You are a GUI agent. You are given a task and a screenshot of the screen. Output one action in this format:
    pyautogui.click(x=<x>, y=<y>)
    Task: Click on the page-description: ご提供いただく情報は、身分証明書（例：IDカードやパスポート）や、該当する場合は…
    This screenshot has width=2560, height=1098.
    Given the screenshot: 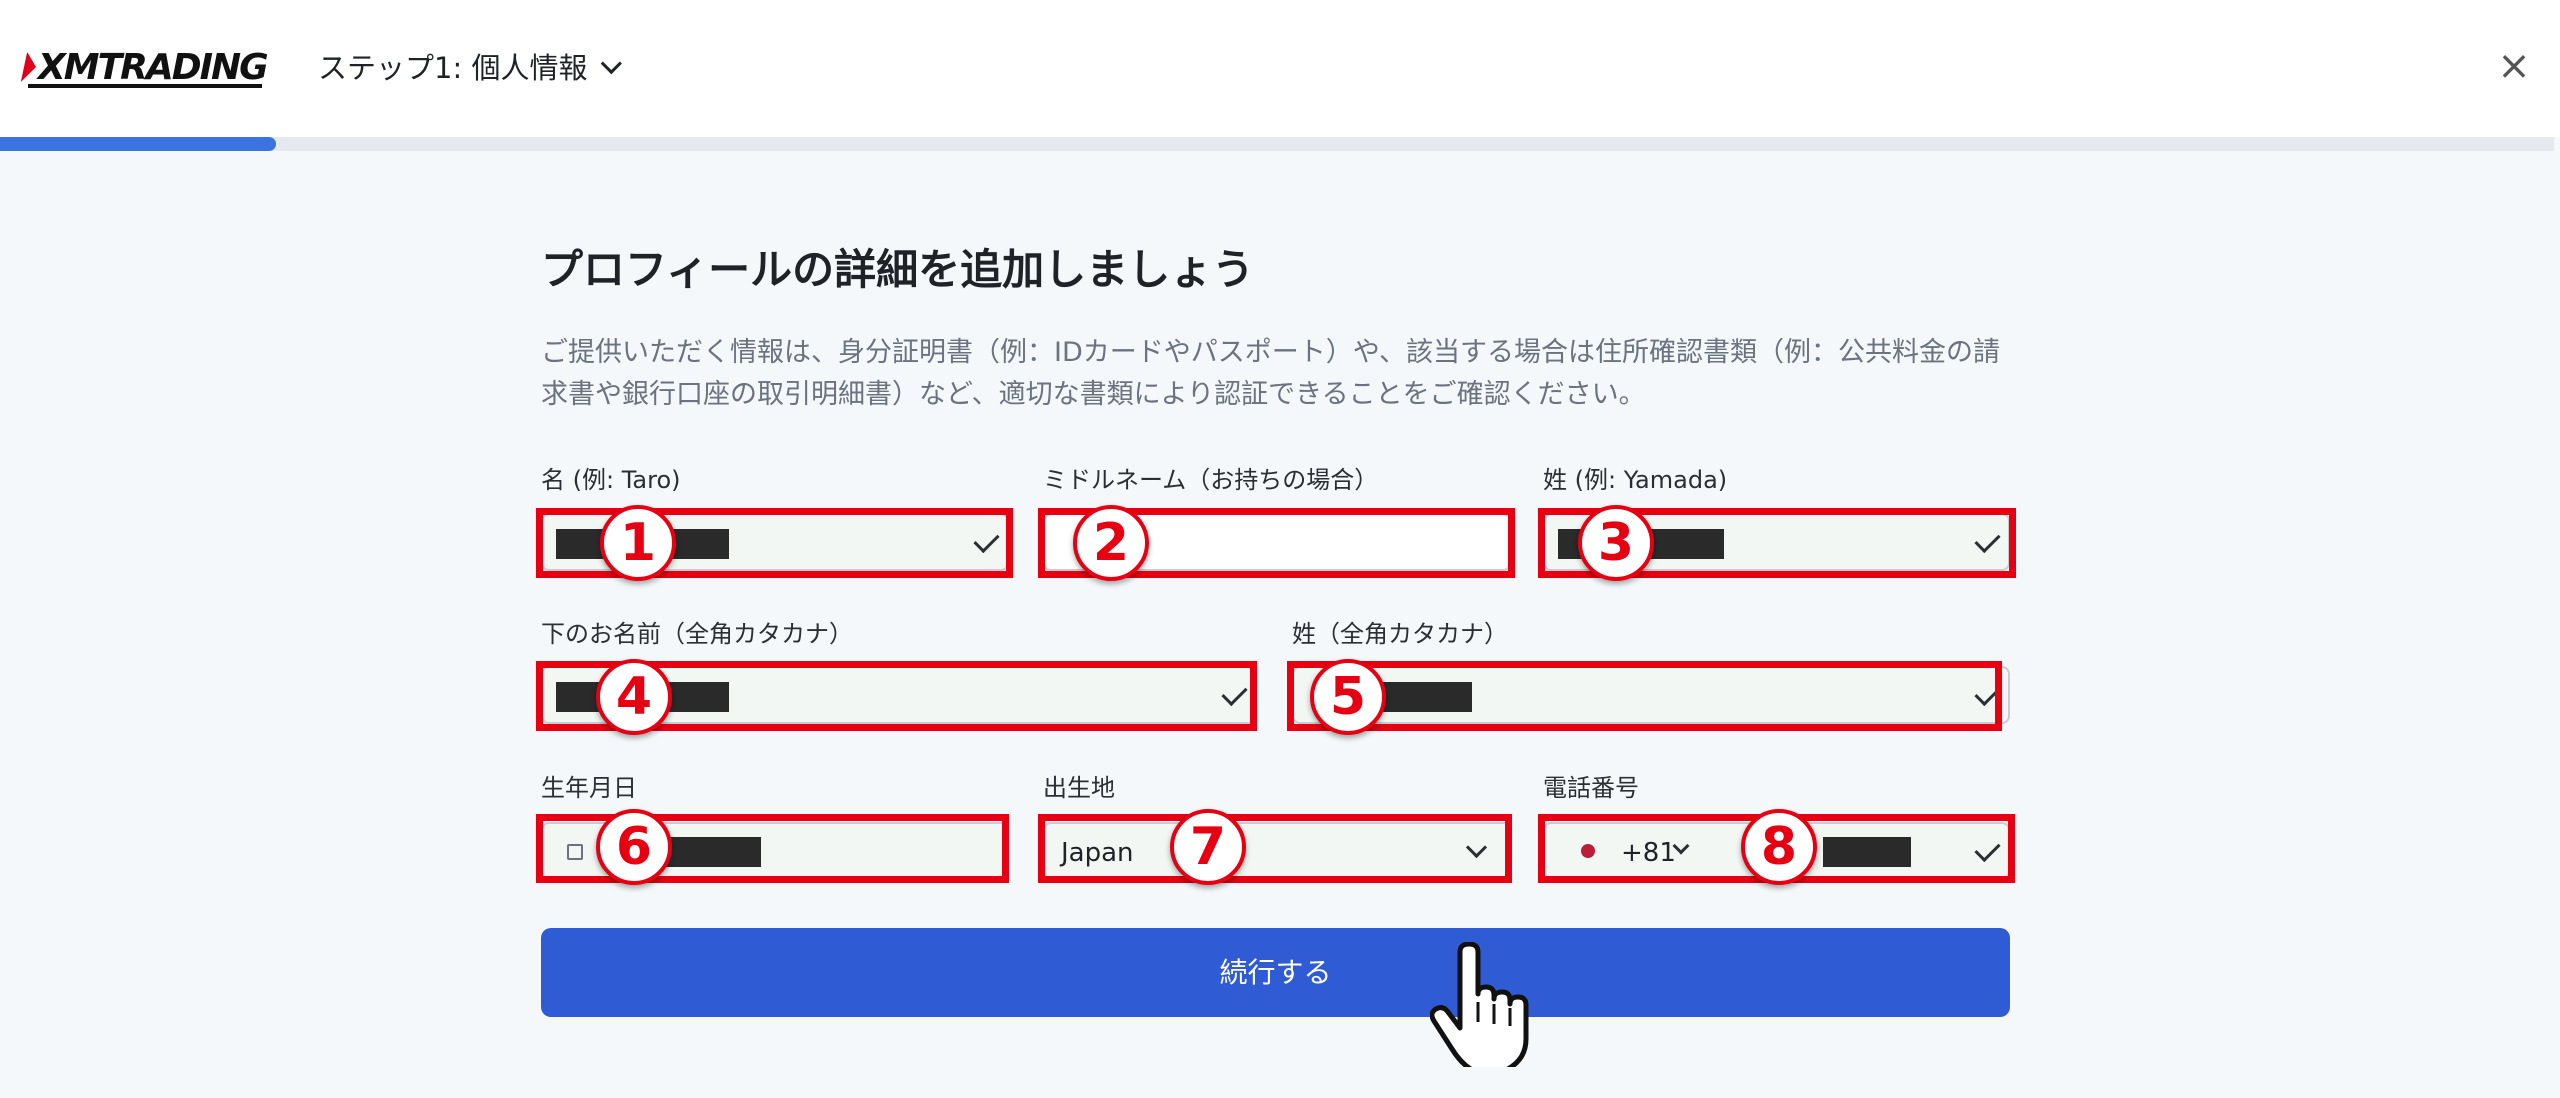 What is the action you would take?
    pyautogui.click(x=1270, y=373)
    